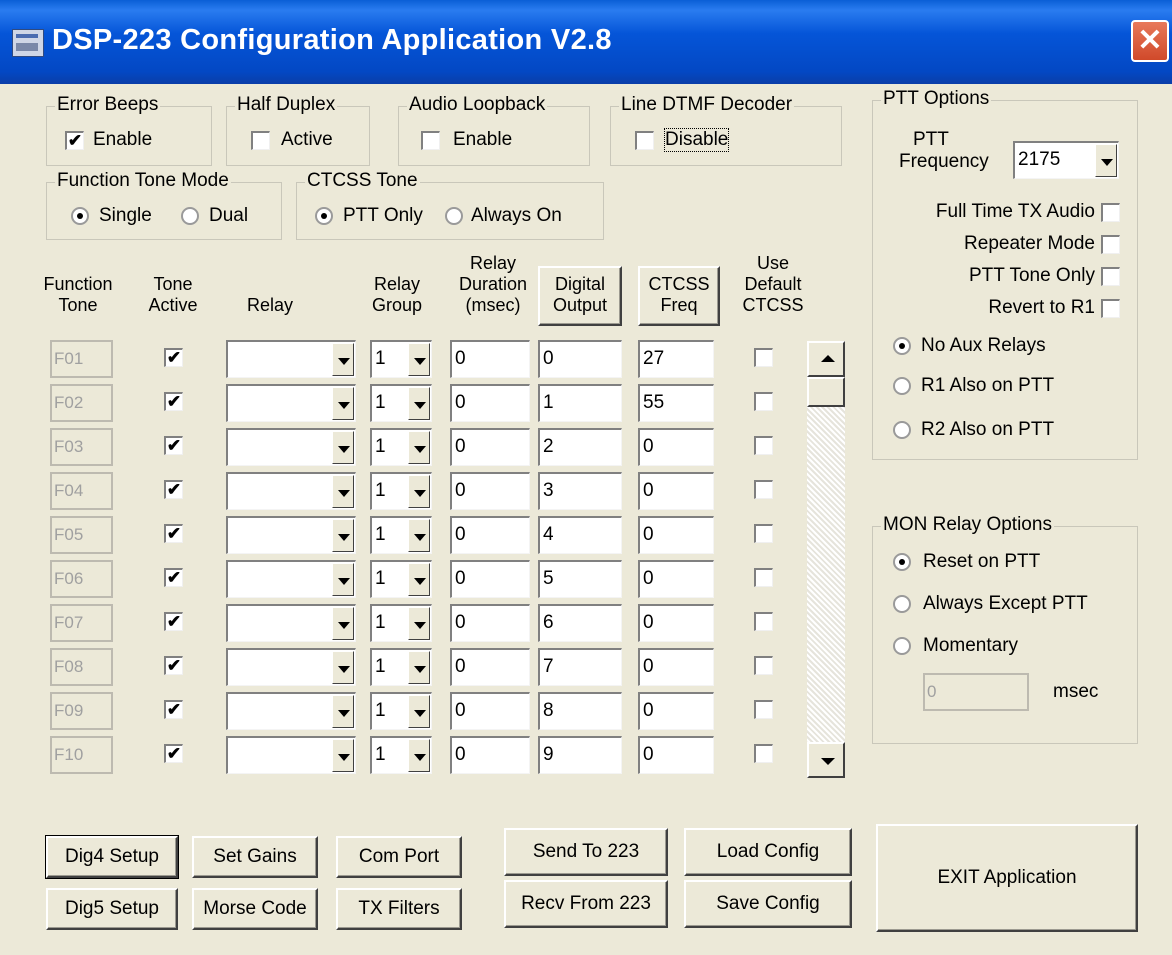 This screenshot has height=955, width=1172. Describe the element at coordinates (580, 711) in the screenshot. I see `digital-output-field: 8` at that location.